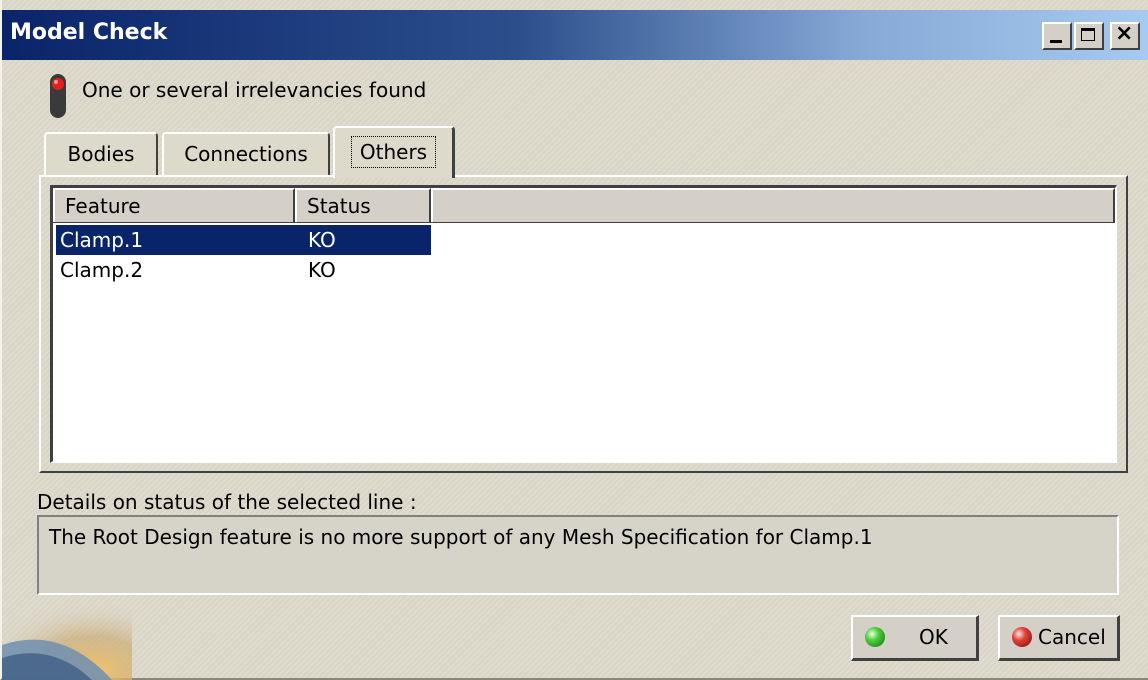 The width and height of the screenshot is (1148, 680). I want to click on status-message: One or several irrelevancies found, so click(254, 90).